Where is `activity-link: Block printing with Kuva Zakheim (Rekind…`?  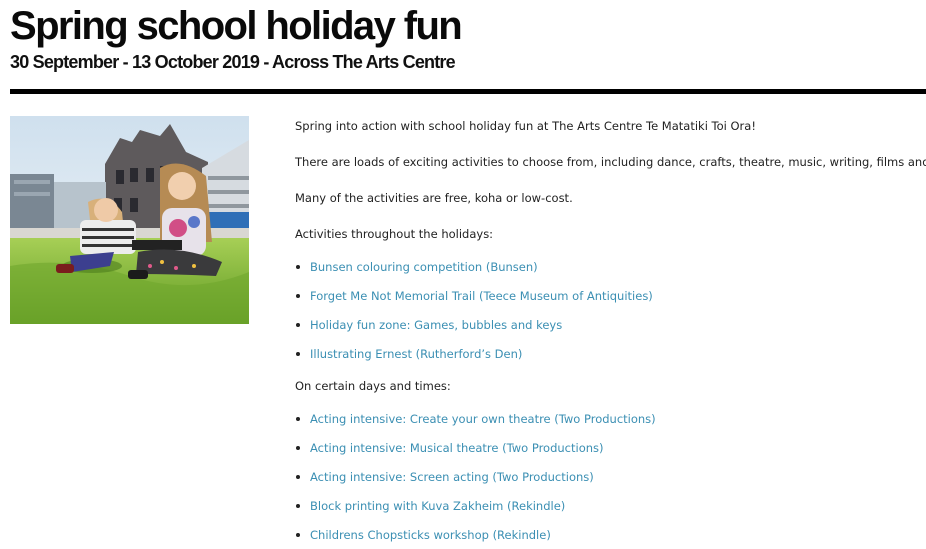 activity-link: Block printing with Kuva Zakheim (Rekind… is located at coordinates (437, 506).